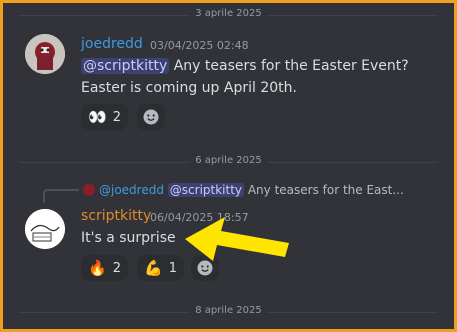 The width and height of the screenshot is (457, 332). What do you see at coordinates (125, 66) in the screenshot?
I see `mention: @scriptkitty` at bounding box center [125, 66].